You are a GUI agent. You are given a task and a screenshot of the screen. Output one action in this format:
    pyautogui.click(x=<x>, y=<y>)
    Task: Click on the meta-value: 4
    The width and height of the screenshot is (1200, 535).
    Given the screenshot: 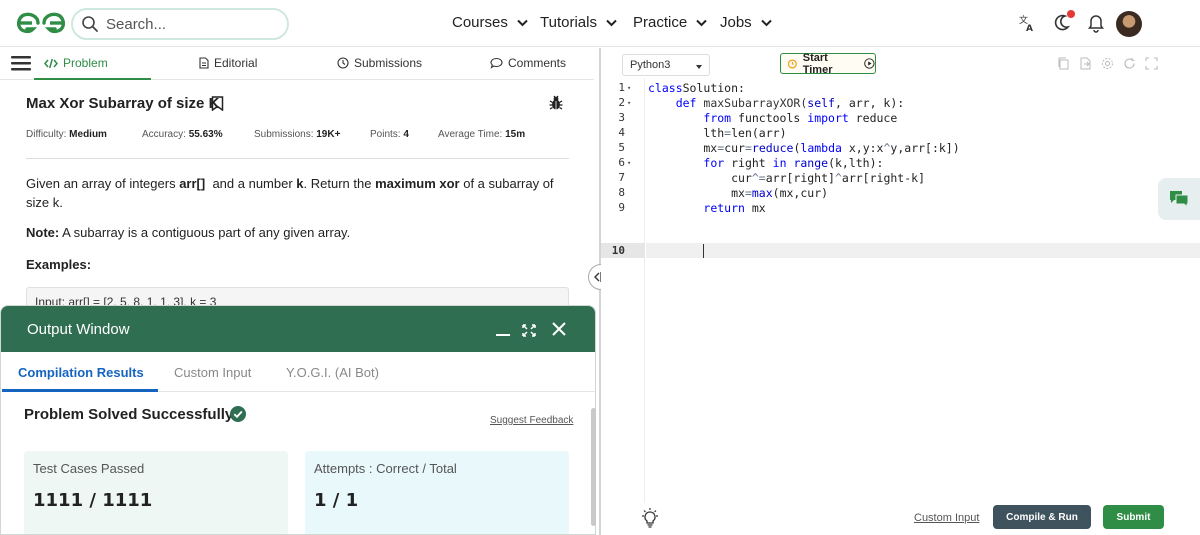 What is the action you would take?
    pyautogui.click(x=406, y=134)
    